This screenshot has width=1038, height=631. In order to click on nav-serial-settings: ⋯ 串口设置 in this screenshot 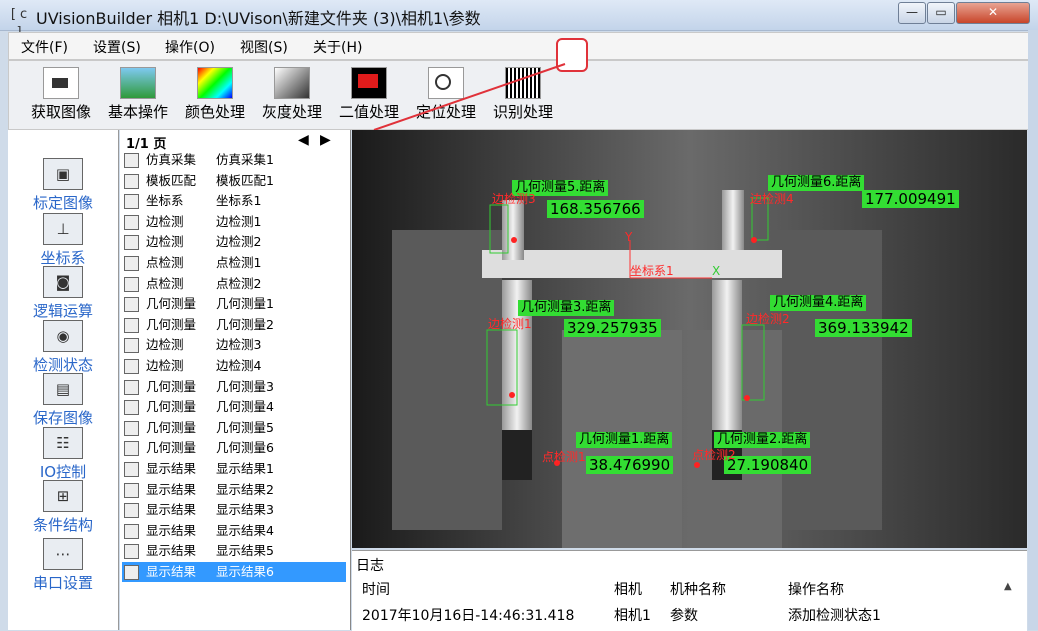, I will do `click(63, 565)`.